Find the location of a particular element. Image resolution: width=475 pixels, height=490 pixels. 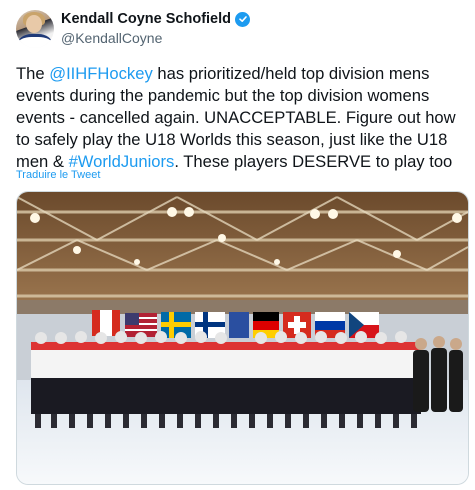

author-avatar is located at coordinates (35, 29).